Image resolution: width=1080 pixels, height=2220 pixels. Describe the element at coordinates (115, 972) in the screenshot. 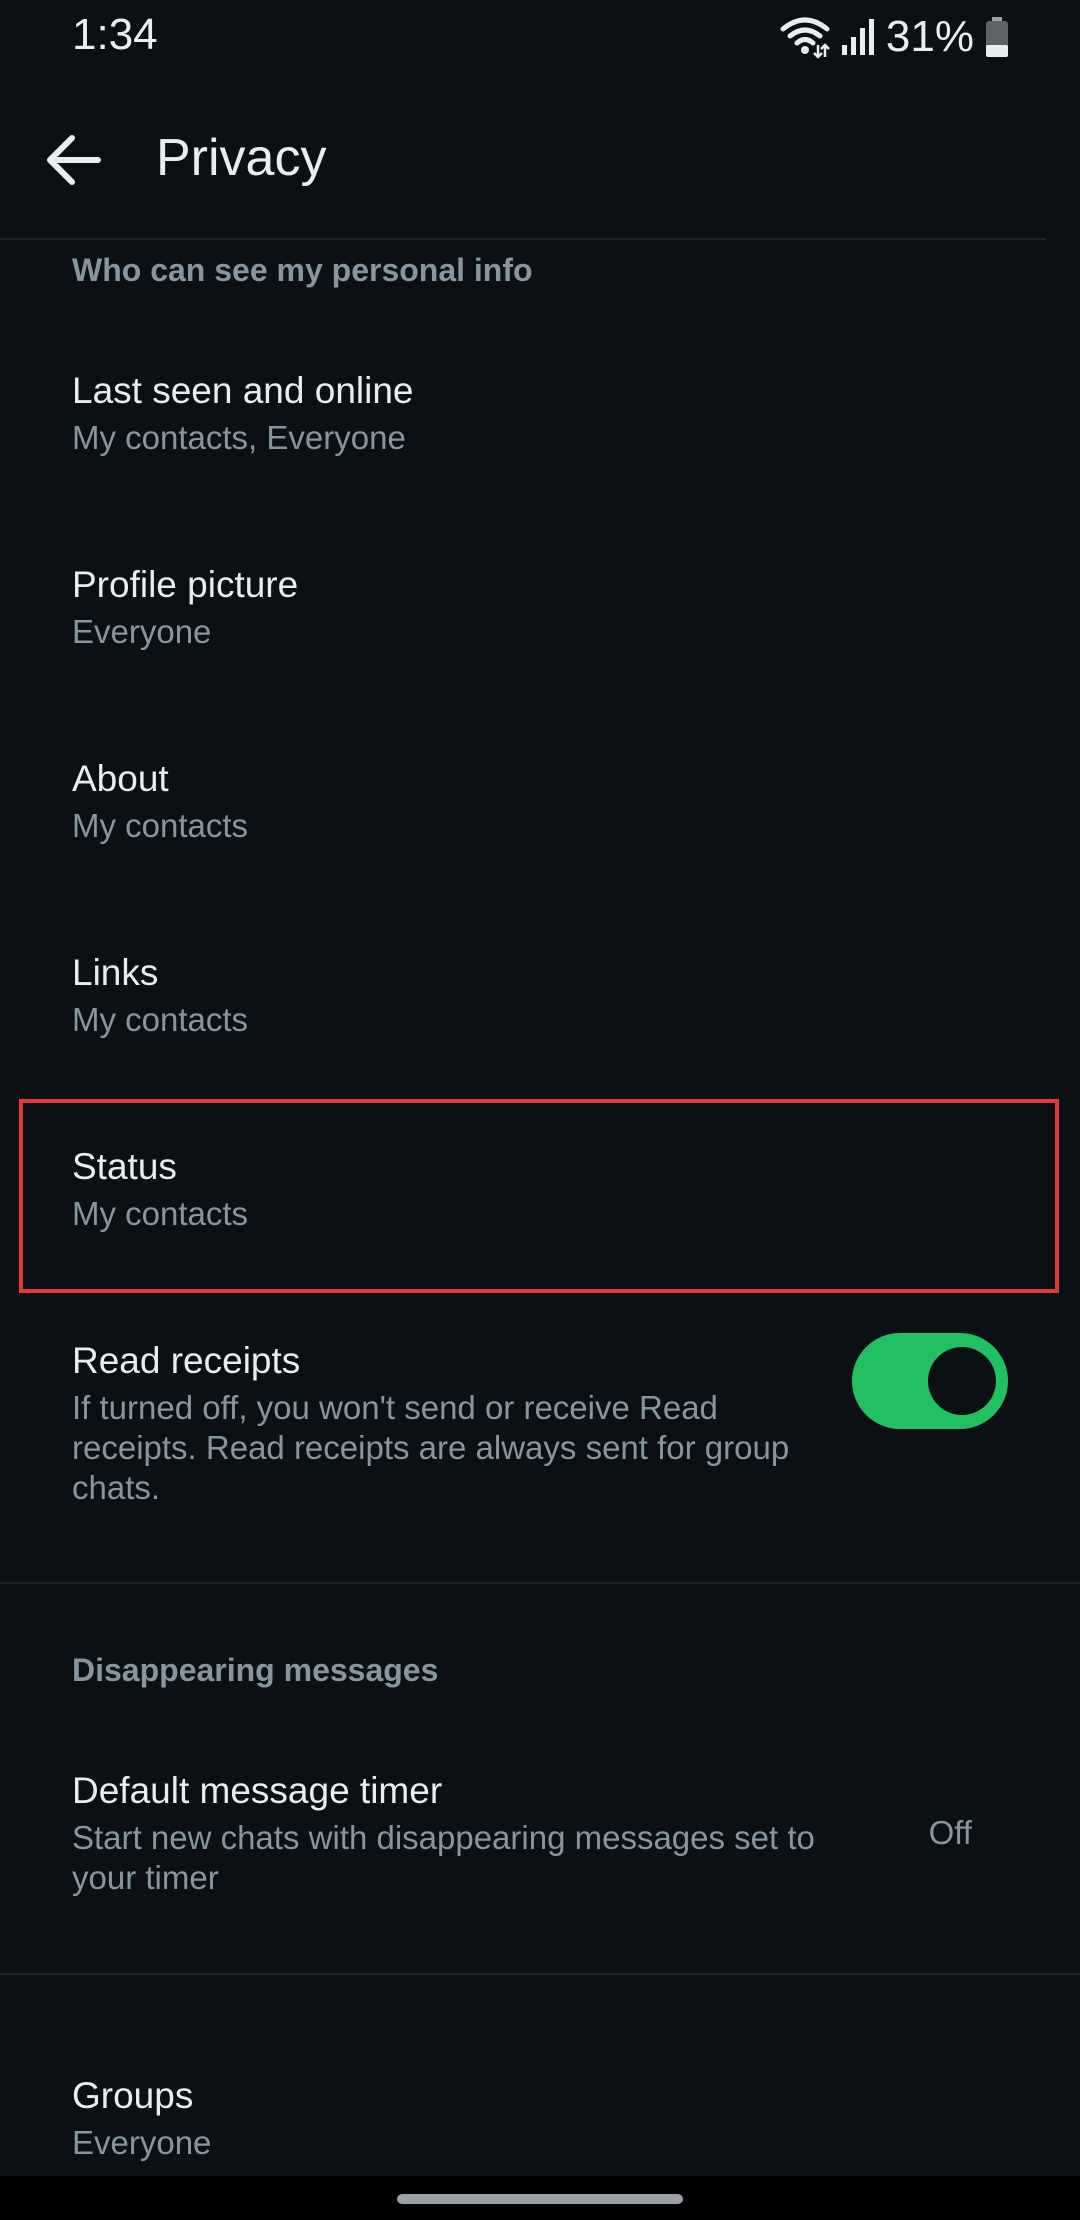

I see `setting-title: Links` at that location.